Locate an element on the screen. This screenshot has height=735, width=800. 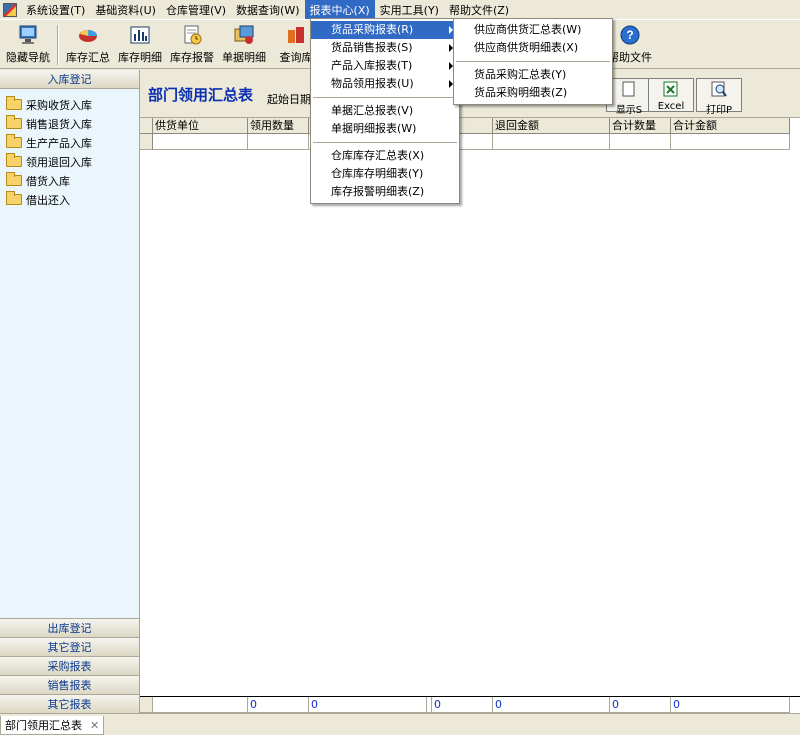
document-tab-label: 部门领用汇总表 is located at coordinates (43, 725).